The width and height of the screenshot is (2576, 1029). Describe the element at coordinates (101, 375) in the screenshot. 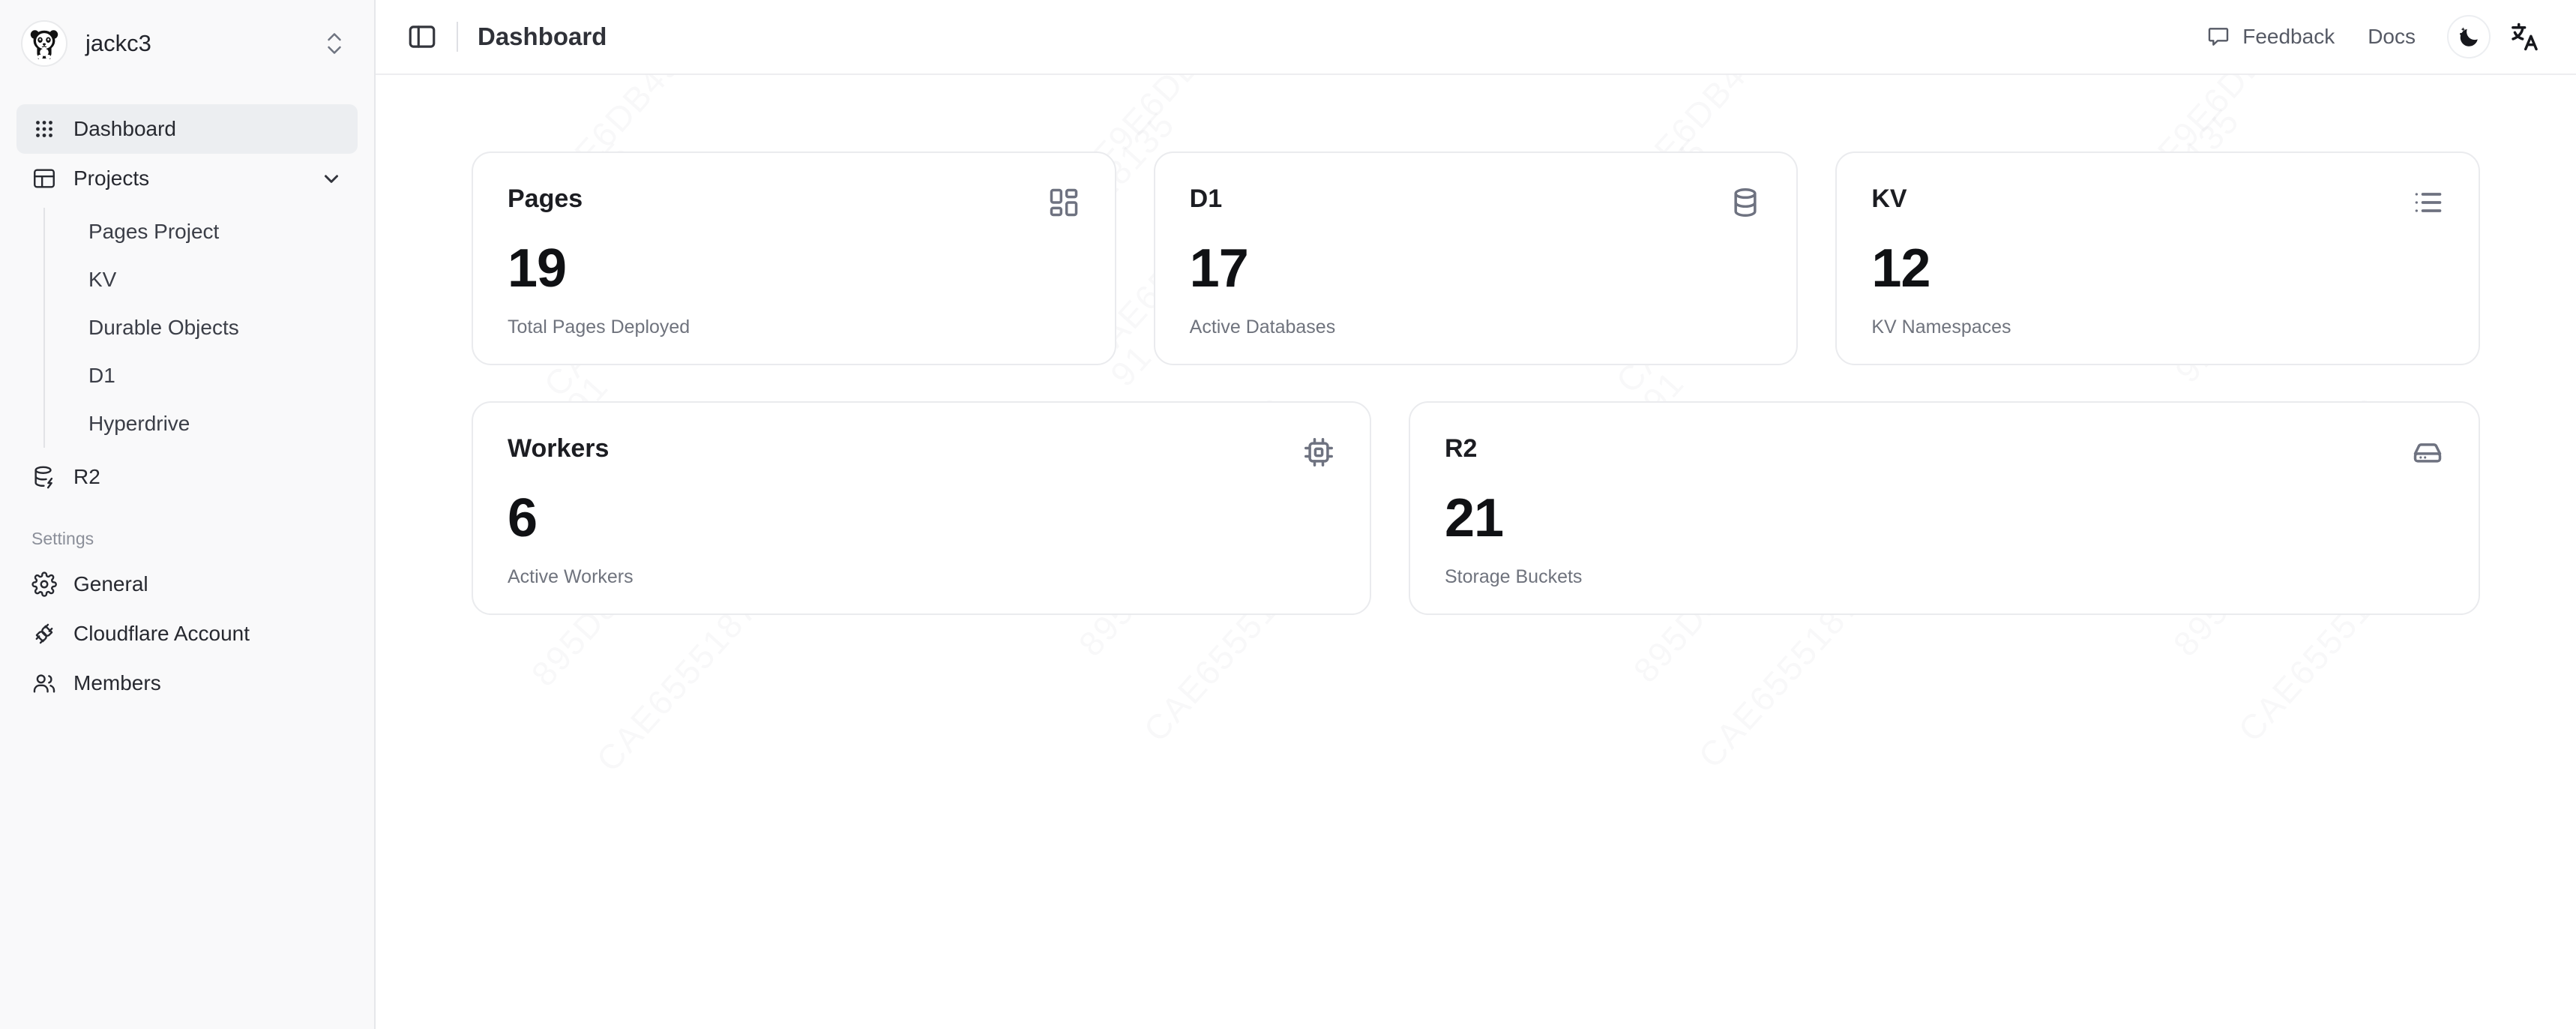

I see `sidebar-subitem-label: D1` at that location.